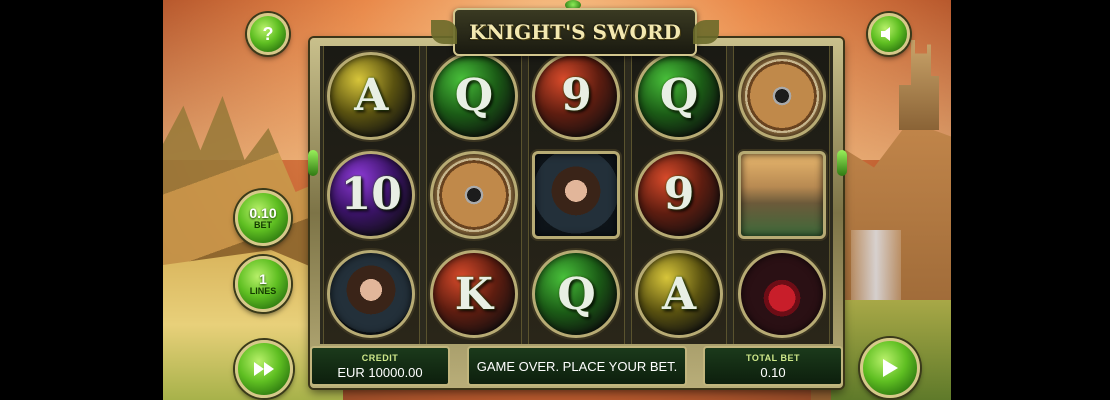  I want to click on question-icon: ?, so click(268, 33).